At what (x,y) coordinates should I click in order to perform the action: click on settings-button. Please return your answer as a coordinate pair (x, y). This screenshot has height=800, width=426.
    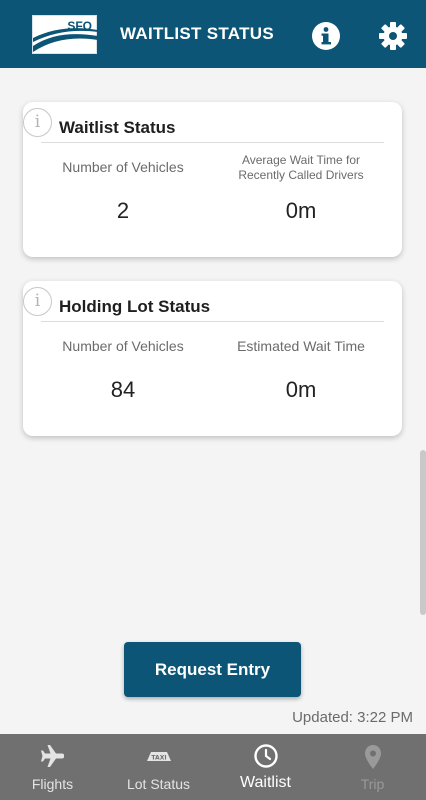
    Looking at the image, I should click on (393, 36).